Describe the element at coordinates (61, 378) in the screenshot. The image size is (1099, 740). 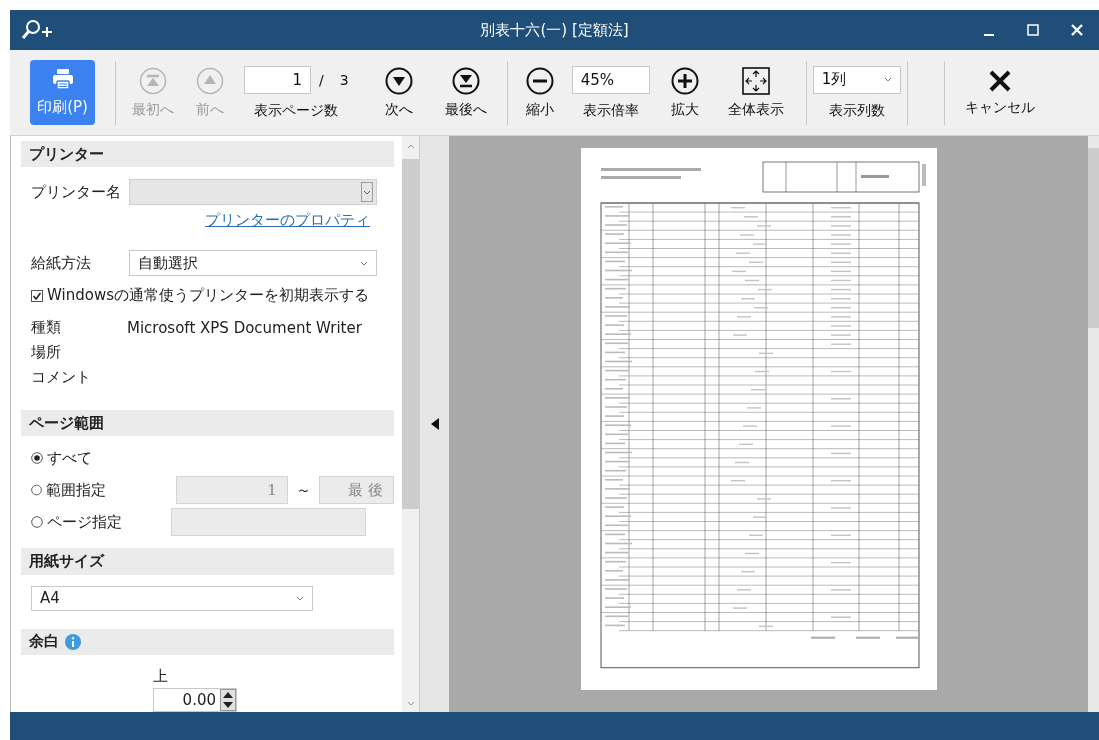
I see `info-label: コメント` at that location.